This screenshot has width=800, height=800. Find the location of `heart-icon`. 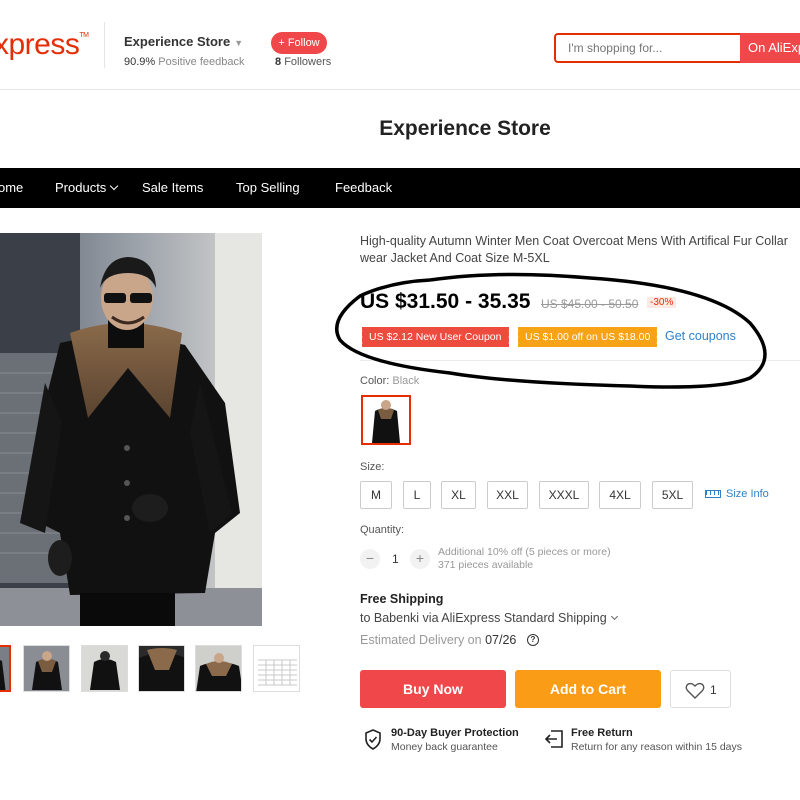

heart-icon is located at coordinates (695, 690).